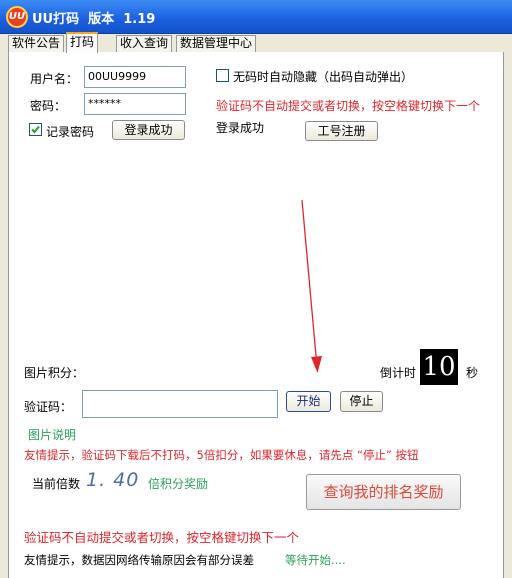 The image size is (512, 578). What do you see at coordinates (216, 43) in the screenshot?
I see `tab-data-center: 数据管理中心` at bounding box center [216, 43].